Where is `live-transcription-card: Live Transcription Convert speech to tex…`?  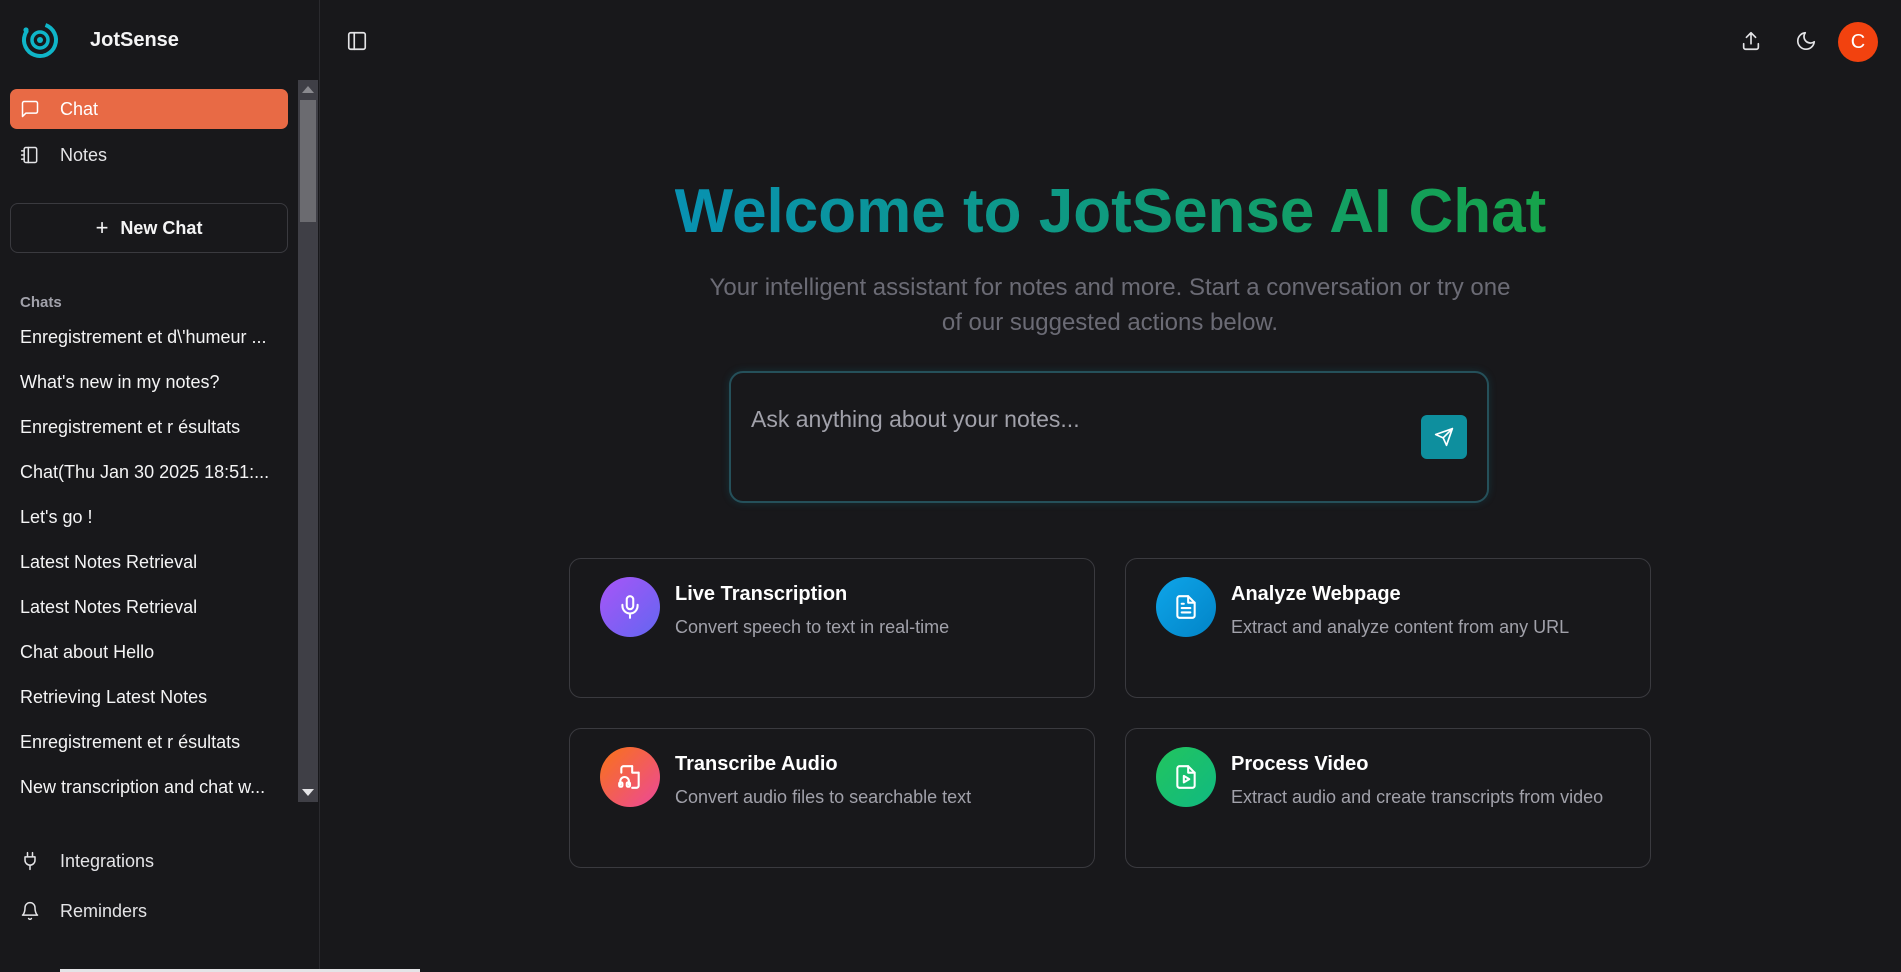
live-transcription-card: Live Transcription Convert speech to tex… is located at coordinates (832, 628).